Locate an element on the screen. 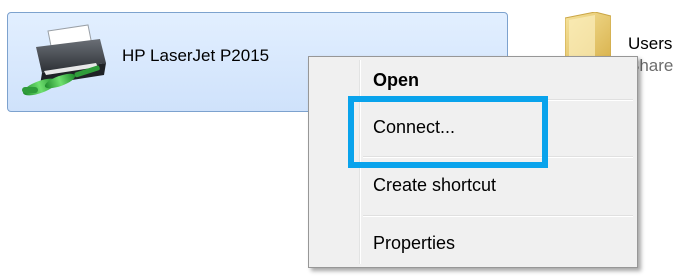 Image resolution: width=689 pixels, height=278 pixels. menu-icon-gutter is located at coordinates (360, 162).